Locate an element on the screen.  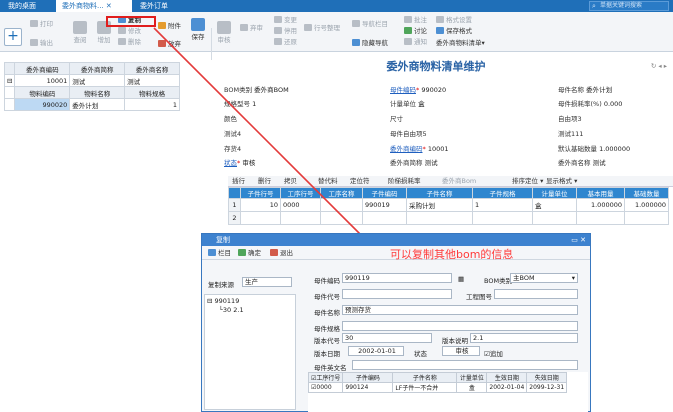
parent-code-field: 母件编码* 990020 is located at coordinates (418, 89).